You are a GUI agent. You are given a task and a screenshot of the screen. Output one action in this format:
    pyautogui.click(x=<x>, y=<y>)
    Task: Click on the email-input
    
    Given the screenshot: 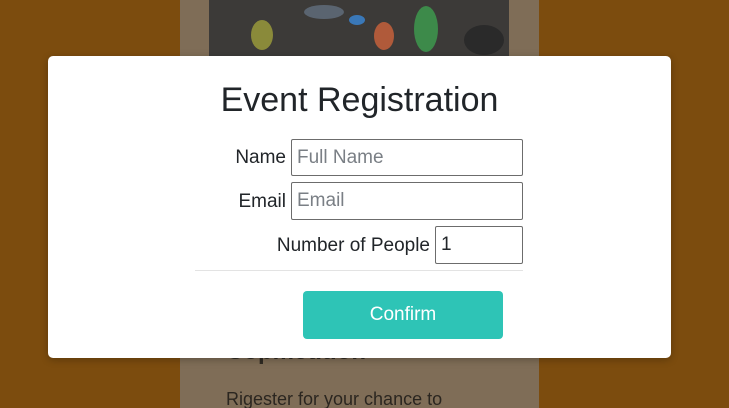 What is the action you would take?
    pyautogui.click(x=407, y=201)
    